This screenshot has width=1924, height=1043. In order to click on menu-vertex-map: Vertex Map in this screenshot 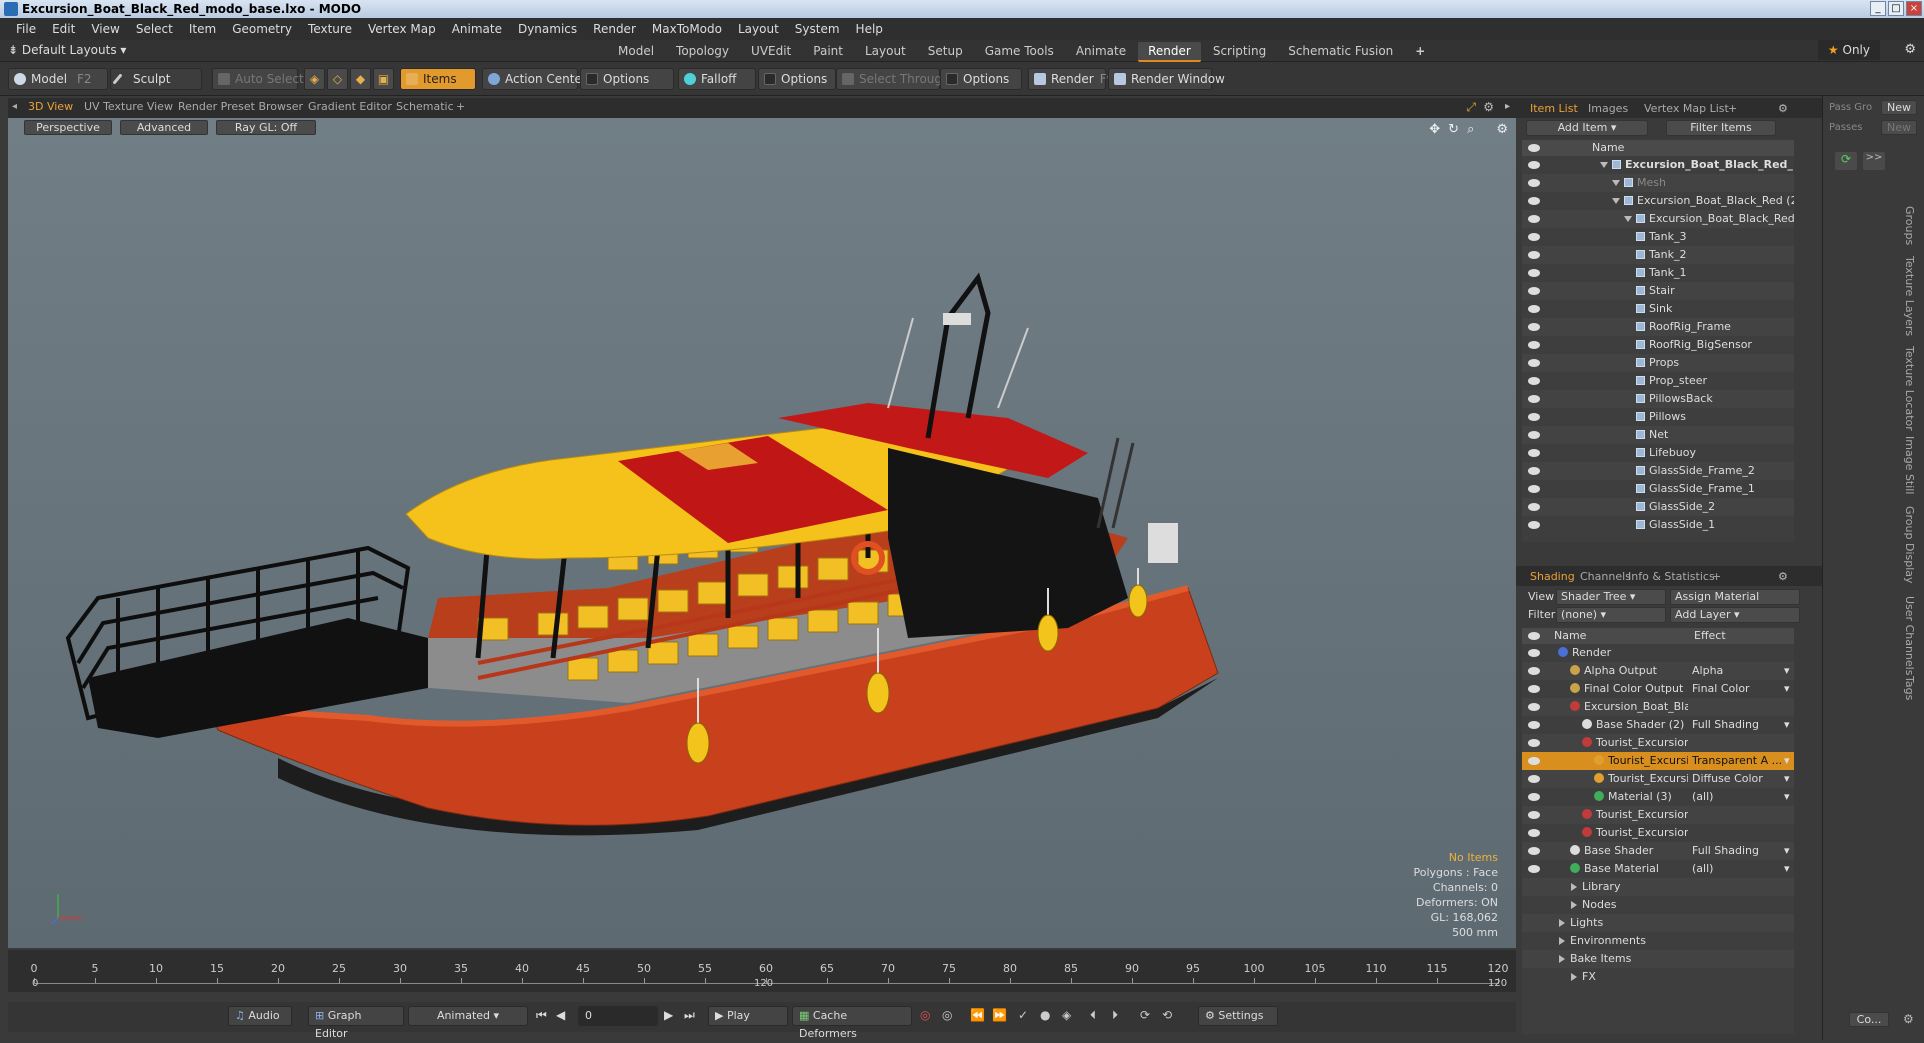, I will do `click(402, 29)`.